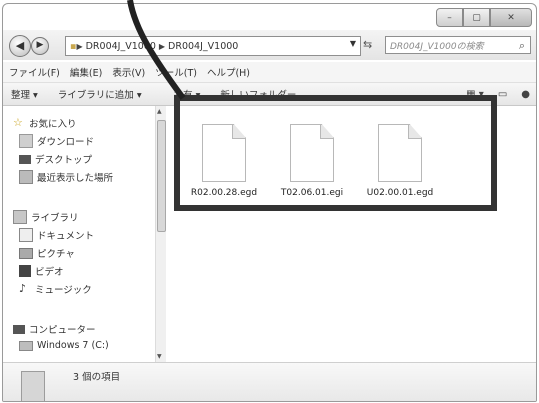 This screenshot has height=403, width=539. I want to click on recent-places-icon, so click(26, 177).